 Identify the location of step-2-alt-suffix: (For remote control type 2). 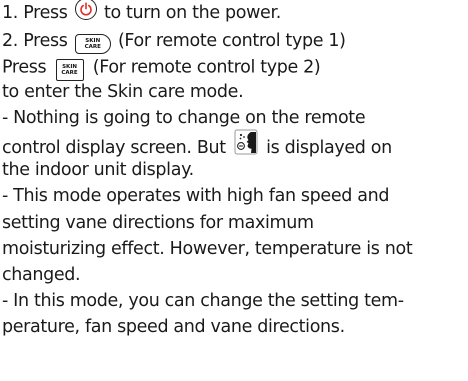
(204, 67).